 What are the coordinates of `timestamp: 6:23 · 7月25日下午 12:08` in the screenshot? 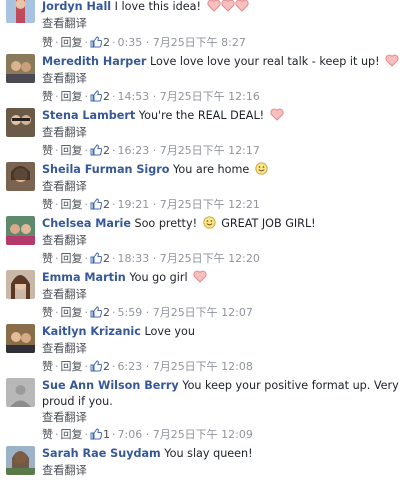 It's located at (185, 366).